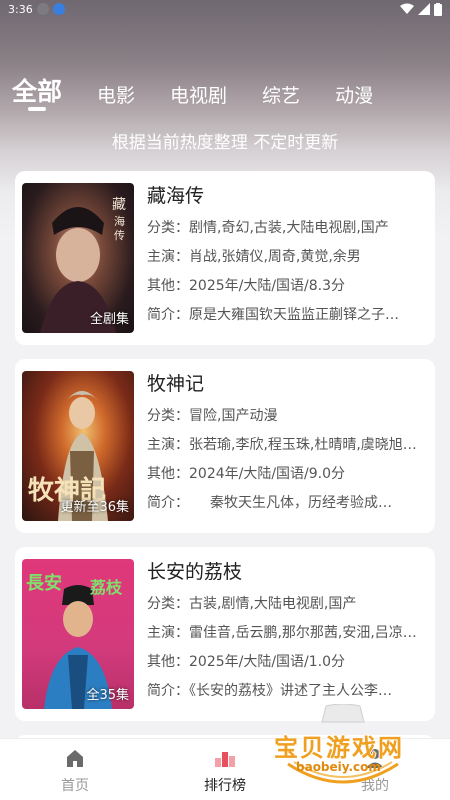  Describe the element at coordinates (287, 572) in the screenshot. I see `card-title: 长安的荔枝` at that location.